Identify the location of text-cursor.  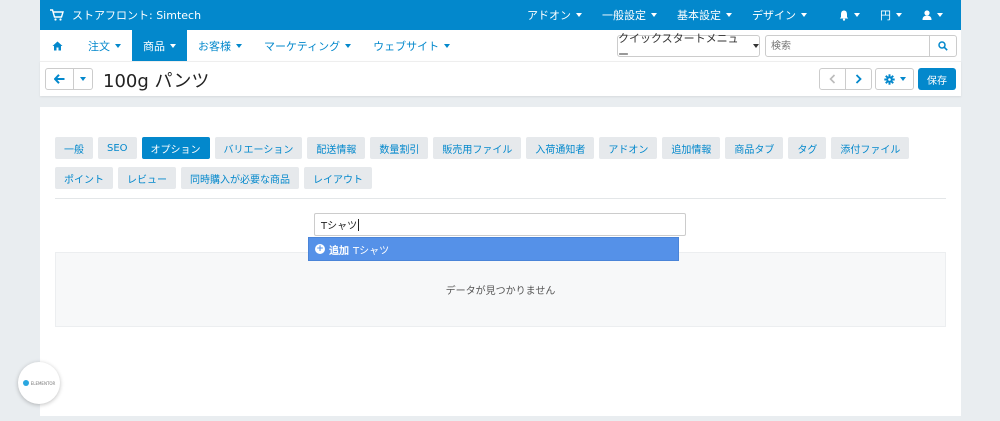
(359, 224).